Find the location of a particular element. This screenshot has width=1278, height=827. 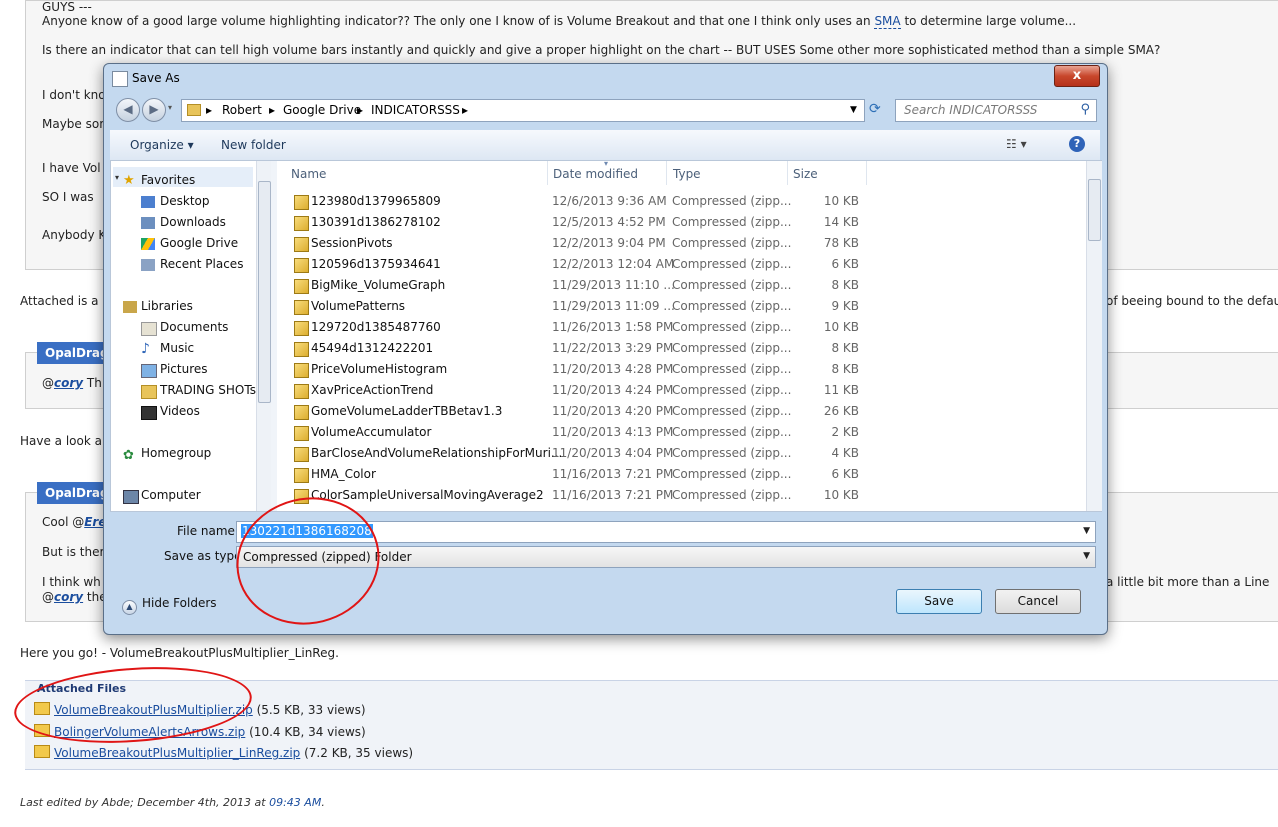

nav-pictures: Pictures is located at coordinates (184, 369).